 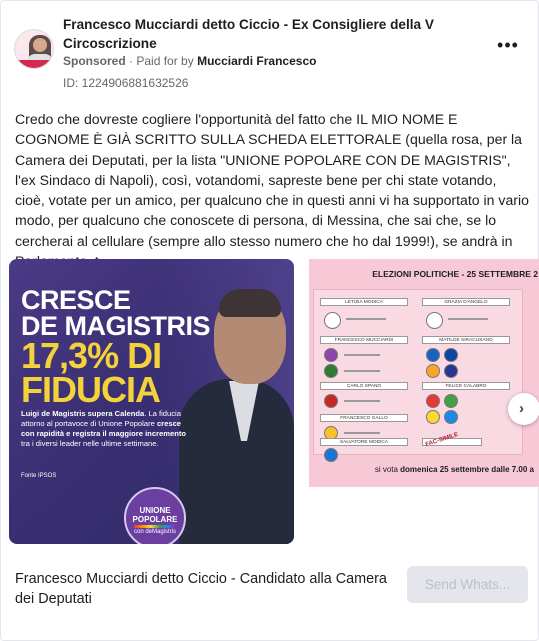 I want to click on page-avatar, so click(x=34, y=49).